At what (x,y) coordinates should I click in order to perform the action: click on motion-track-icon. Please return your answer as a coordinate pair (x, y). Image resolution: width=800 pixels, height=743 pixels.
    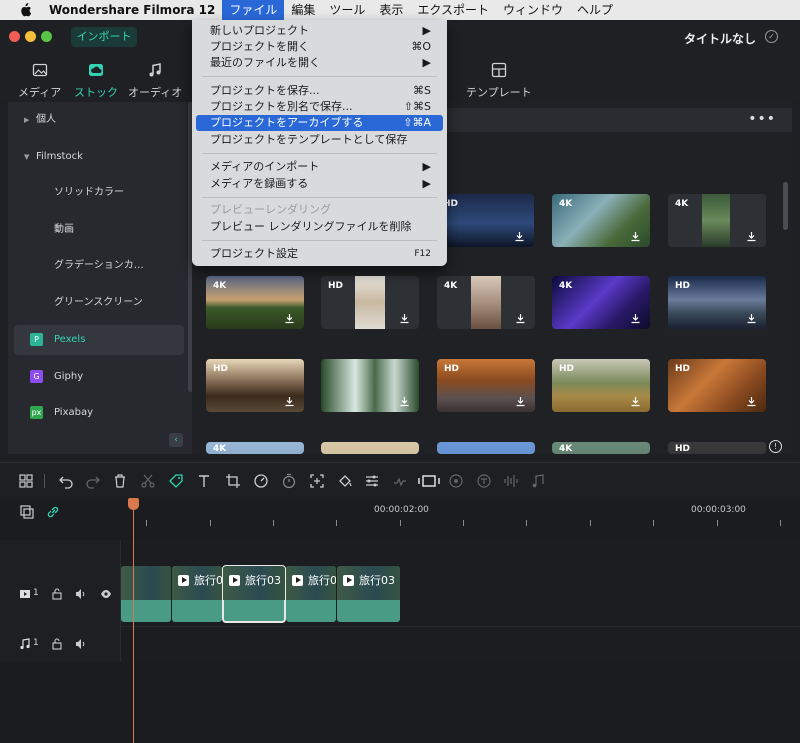
    Looking at the image, I should click on (456, 481).